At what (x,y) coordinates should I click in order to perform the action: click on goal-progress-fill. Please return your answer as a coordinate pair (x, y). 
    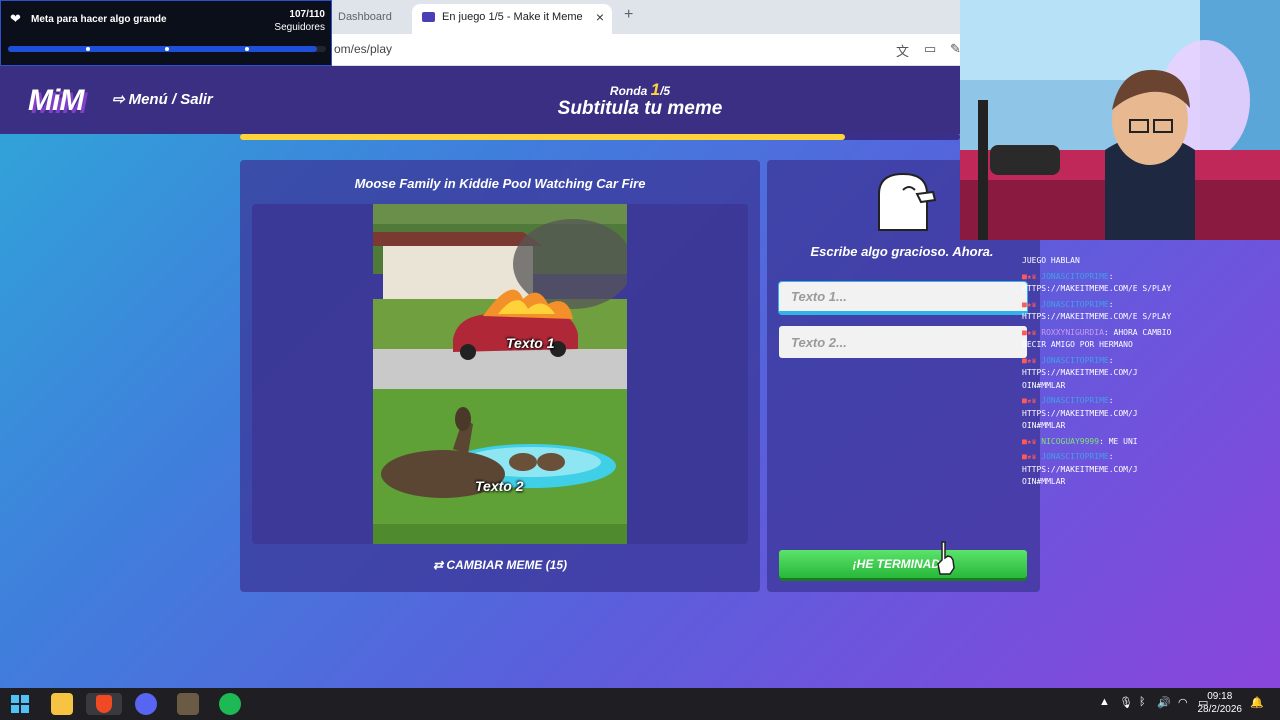
    Looking at the image, I should click on (163, 49).